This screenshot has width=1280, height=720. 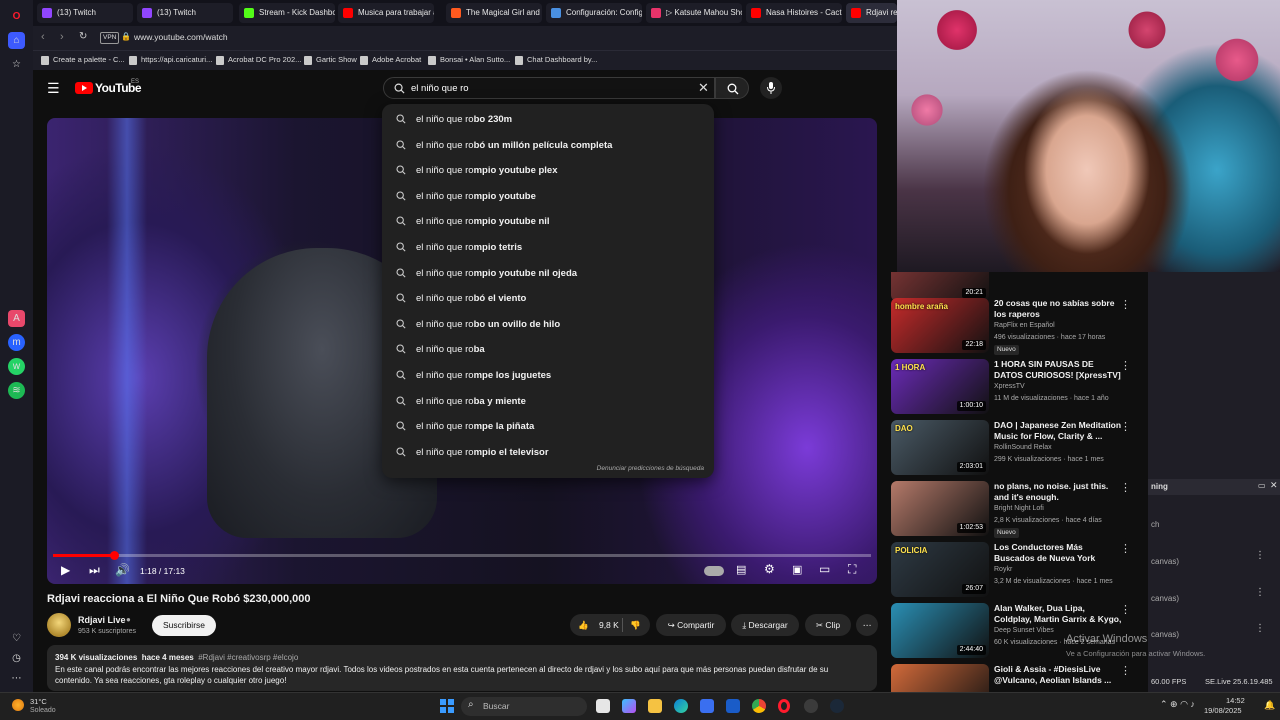 I want to click on history-icon: ◷, so click(x=16, y=658).